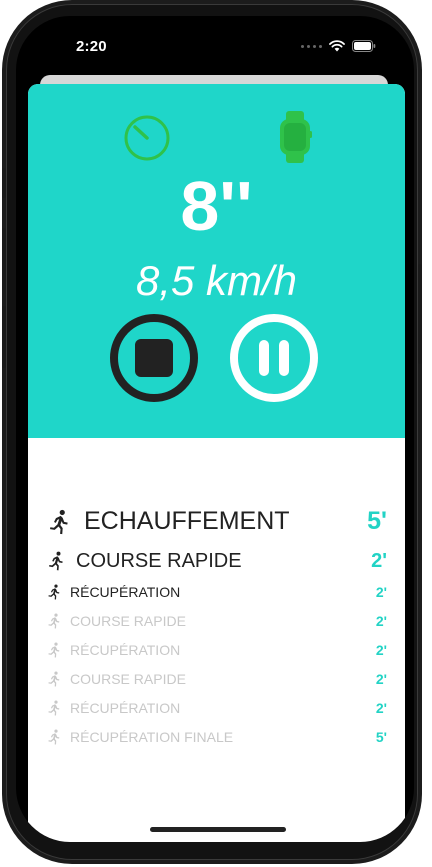 The height and width of the screenshot is (867, 432). What do you see at coordinates (311, 46) in the screenshot?
I see `cellular-dots-icon` at bounding box center [311, 46].